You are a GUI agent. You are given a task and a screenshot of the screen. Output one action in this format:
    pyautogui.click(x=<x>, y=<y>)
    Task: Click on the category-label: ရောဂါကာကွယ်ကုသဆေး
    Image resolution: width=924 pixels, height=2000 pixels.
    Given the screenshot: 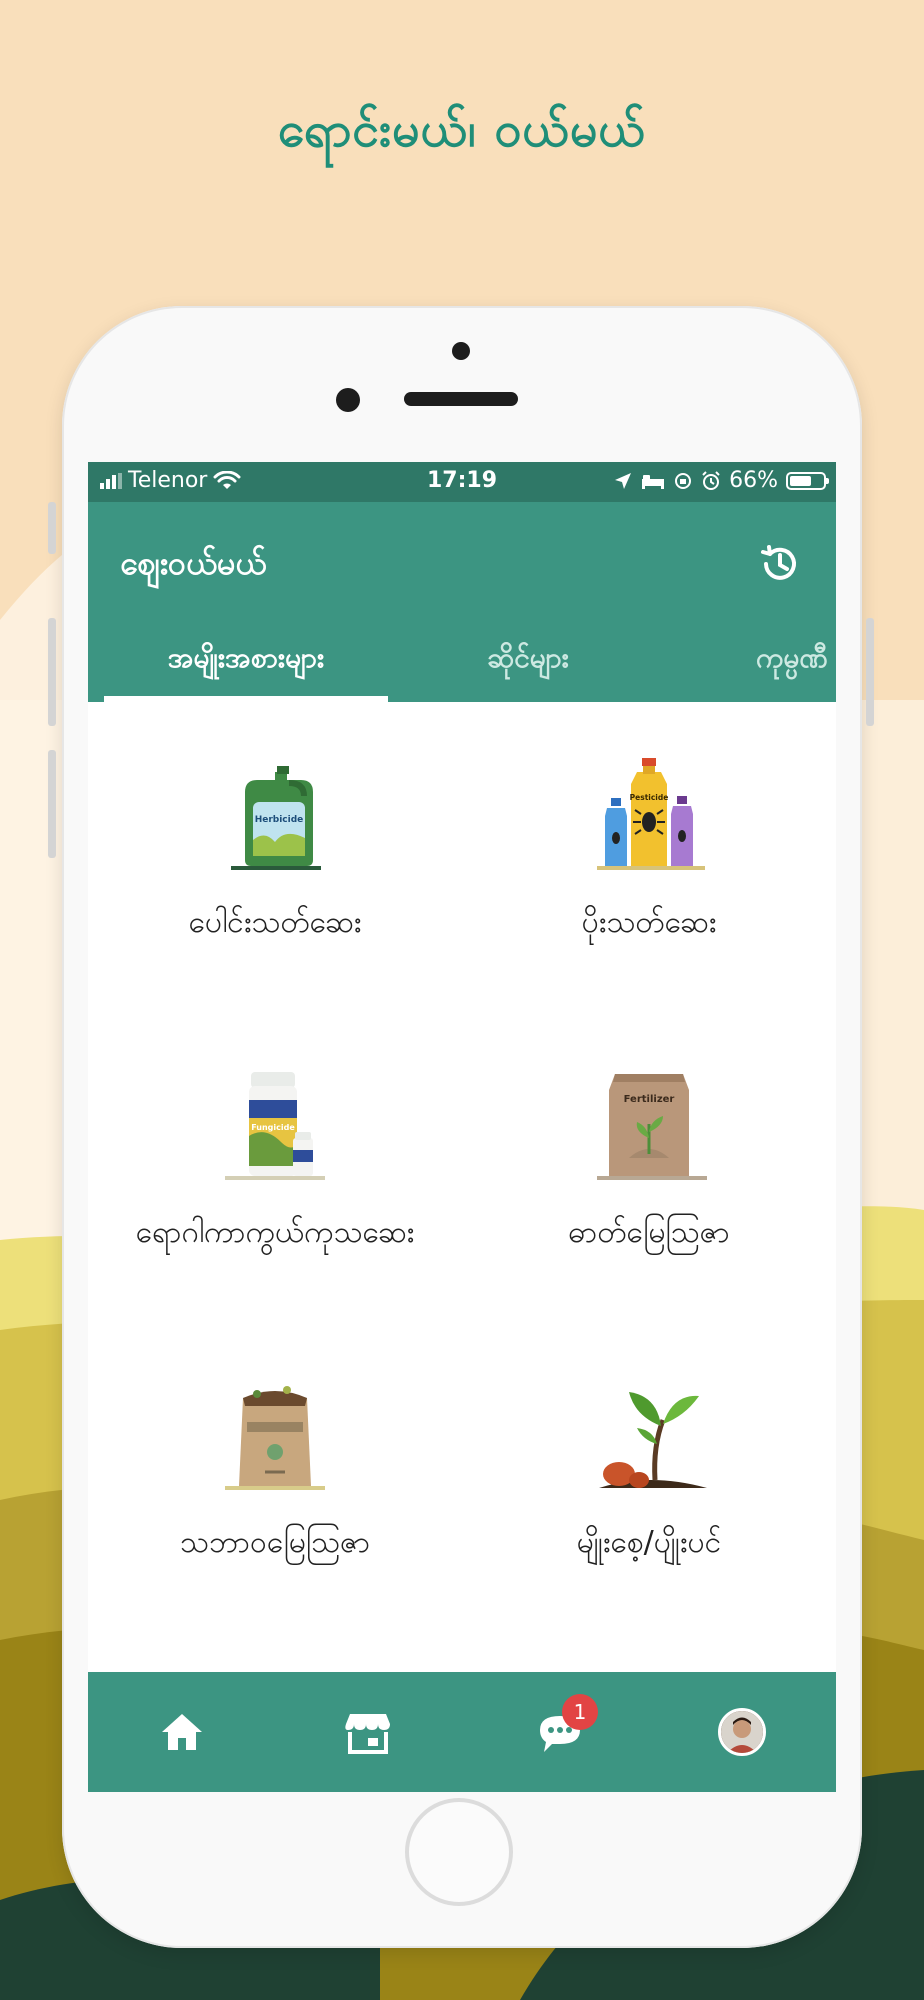 What is the action you would take?
    pyautogui.click(x=275, y=1232)
    